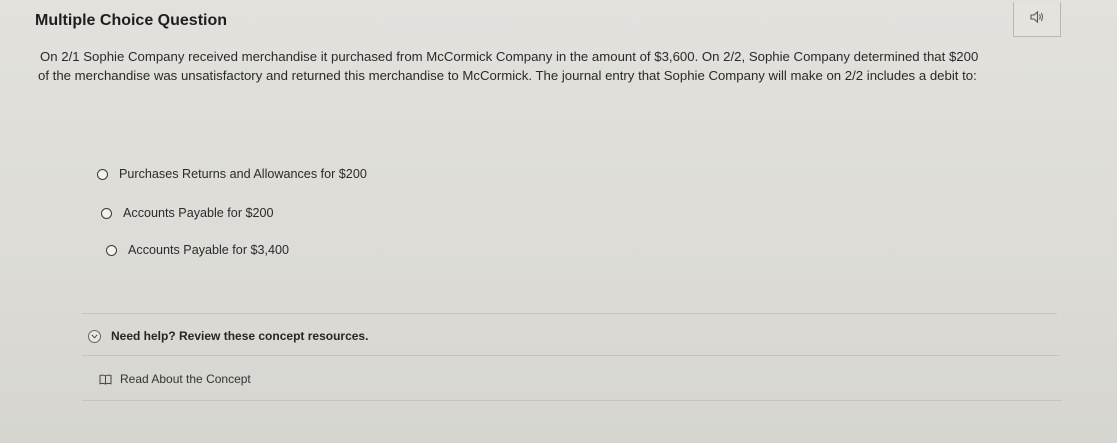  Describe the element at coordinates (94, 336) in the screenshot. I see `chevron-down-icon` at that location.